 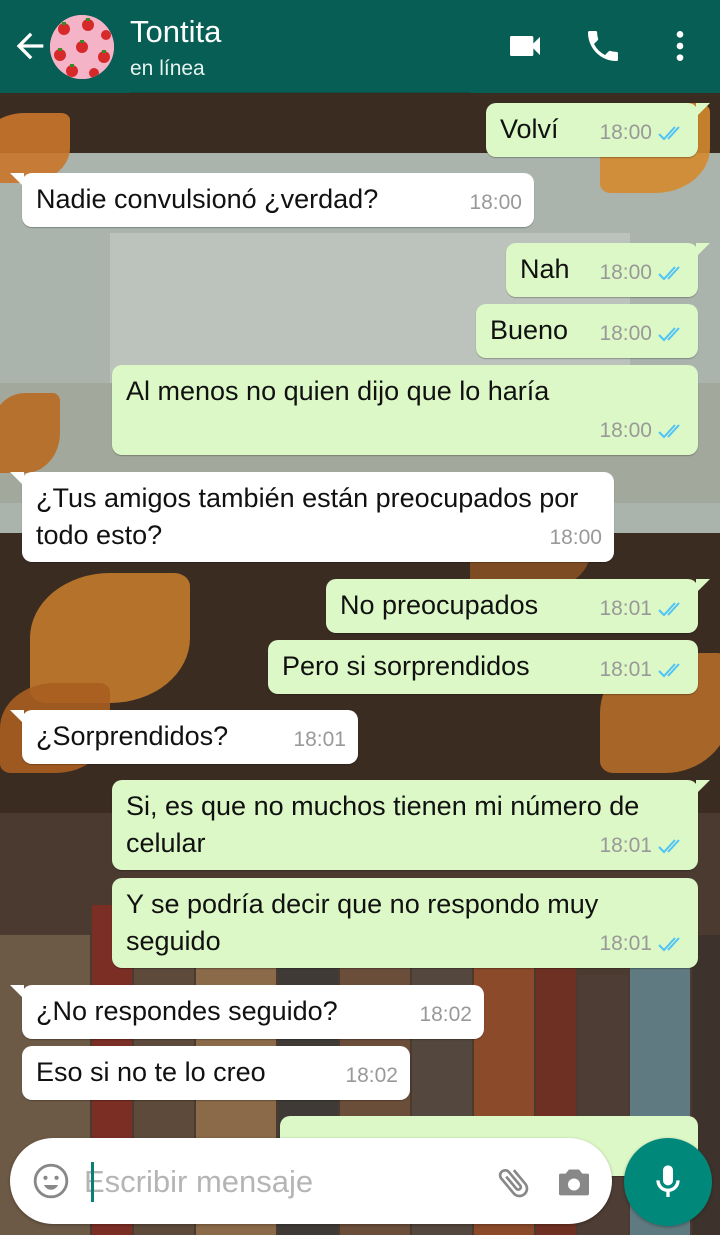 What do you see at coordinates (680, 46) in the screenshot?
I see `more-vert-icon` at bounding box center [680, 46].